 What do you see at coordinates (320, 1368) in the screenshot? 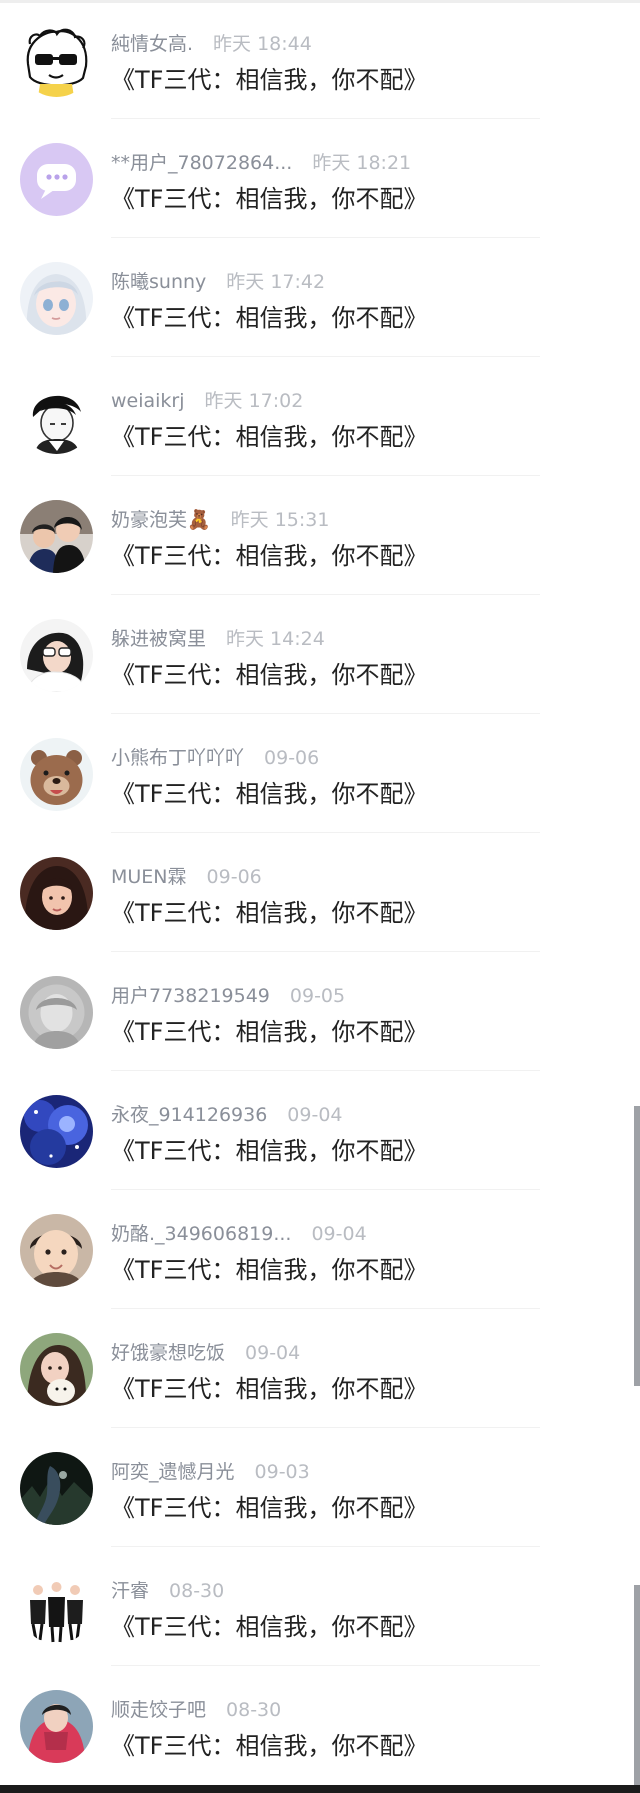
I see `comment-row: 好饿豪想吃饭 09-04 《TF三代：相信我，你不配》` at bounding box center [320, 1368].